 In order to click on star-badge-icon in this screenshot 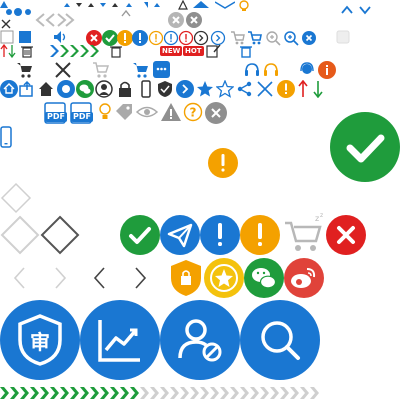, I will do `click(224, 278)`.